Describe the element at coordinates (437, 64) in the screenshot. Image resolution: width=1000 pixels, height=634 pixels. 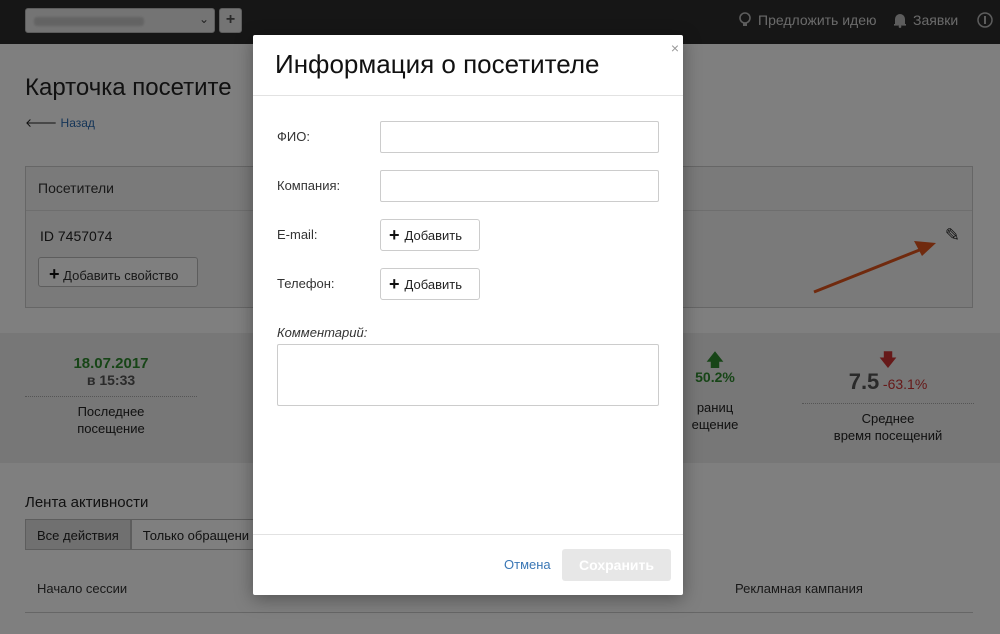
I see `modal-title: Информация о посетителе` at that location.